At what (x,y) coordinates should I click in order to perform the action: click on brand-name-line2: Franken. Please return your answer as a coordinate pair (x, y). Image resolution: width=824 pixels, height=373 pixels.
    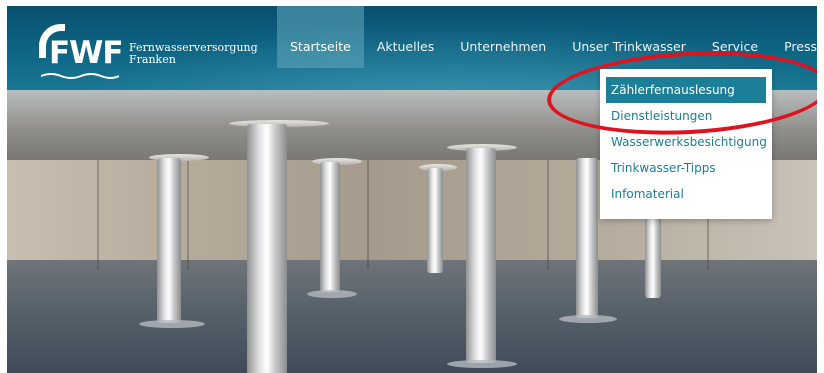
    Looking at the image, I should click on (152, 59).